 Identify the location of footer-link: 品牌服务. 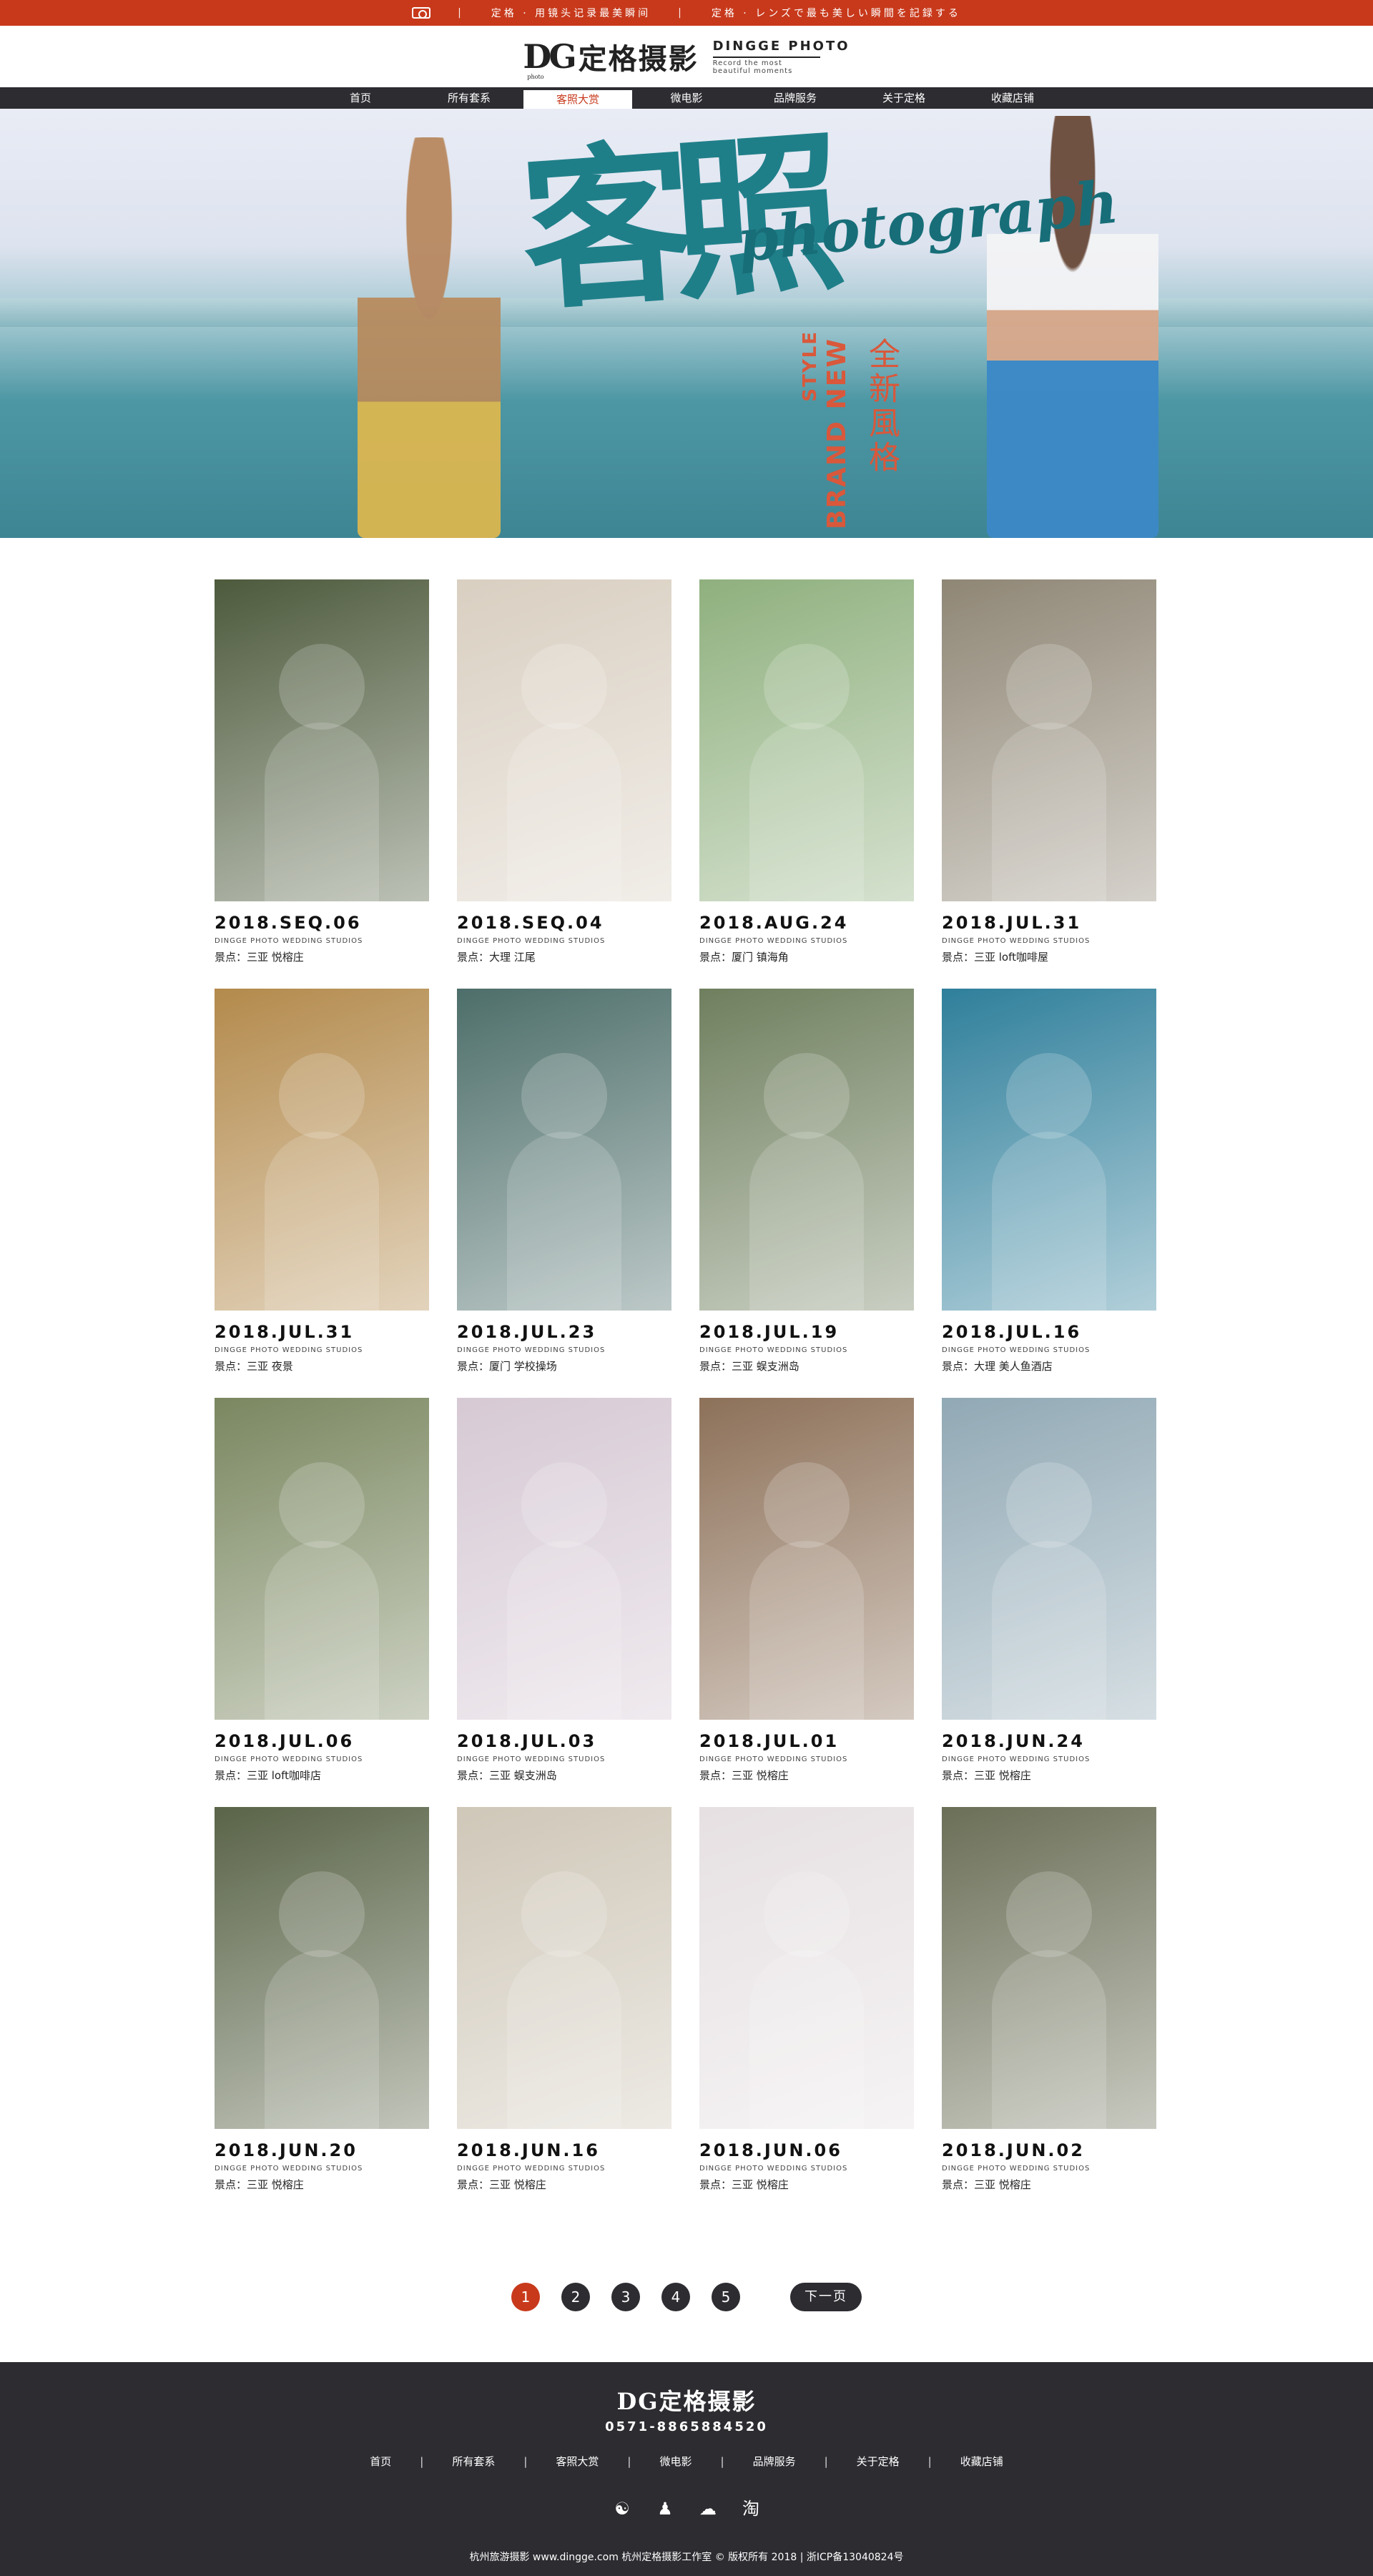
(774, 2461).